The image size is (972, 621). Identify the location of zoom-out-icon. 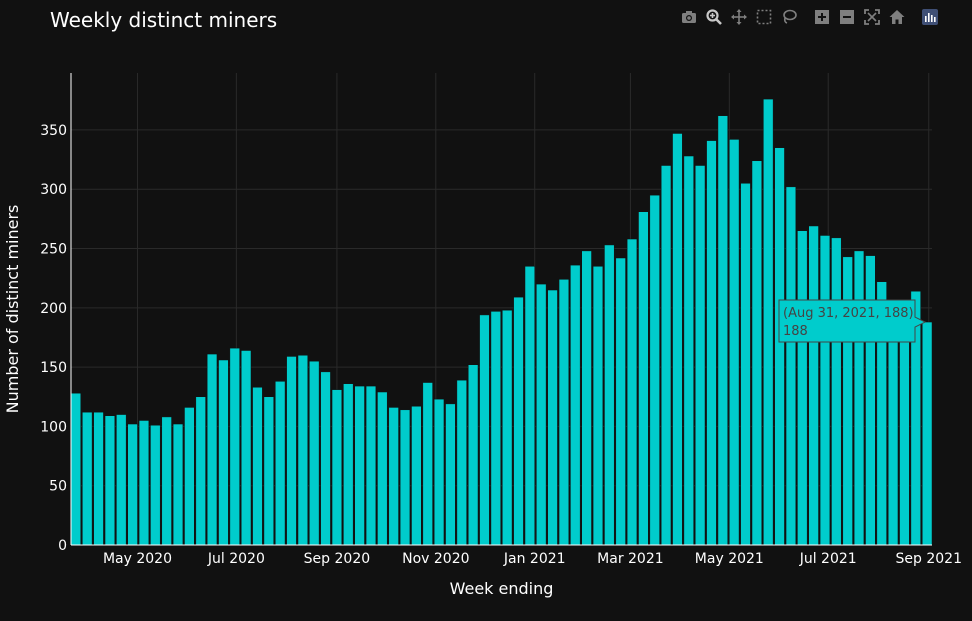
(846, 17).